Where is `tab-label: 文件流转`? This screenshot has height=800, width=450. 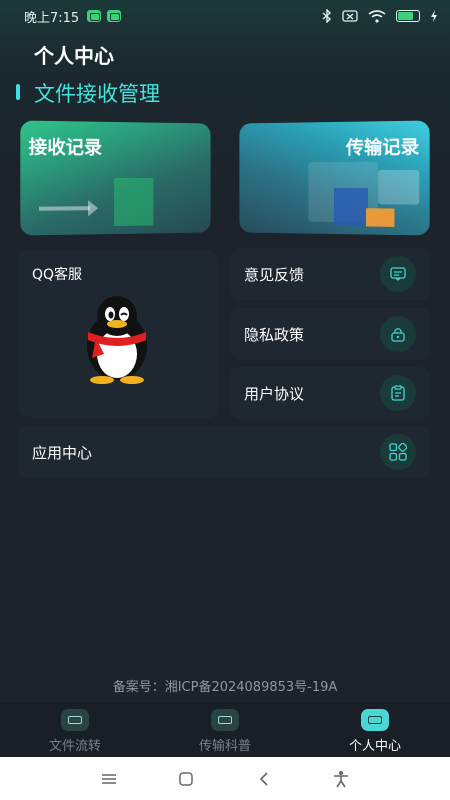 tab-label: 文件流转 is located at coordinates (75, 744).